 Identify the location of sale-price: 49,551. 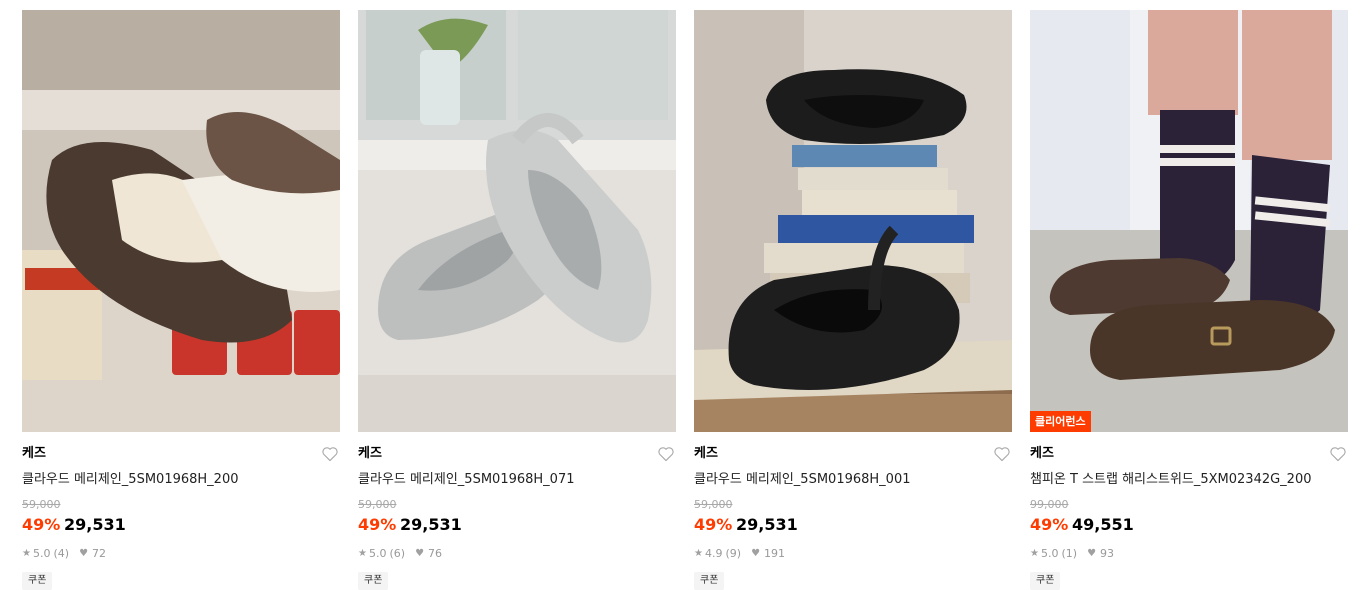
(1103, 524).